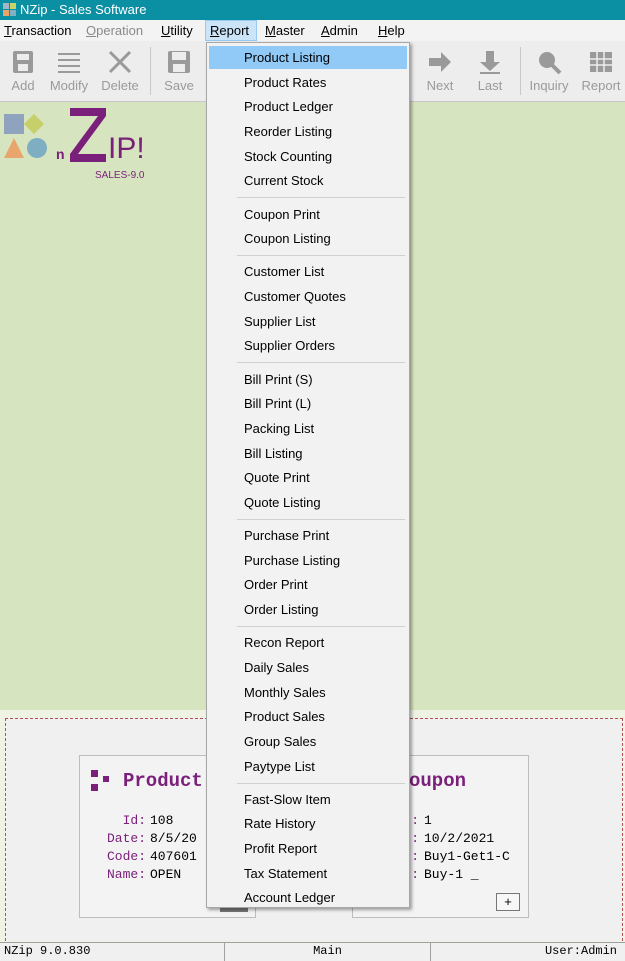 Image resolution: width=625 pixels, height=961 pixels. What do you see at coordinates (467, 856) in the screenshot?
I see `coupon-code-value: Buy1-Get1-C` at bounding box center [467, 856].